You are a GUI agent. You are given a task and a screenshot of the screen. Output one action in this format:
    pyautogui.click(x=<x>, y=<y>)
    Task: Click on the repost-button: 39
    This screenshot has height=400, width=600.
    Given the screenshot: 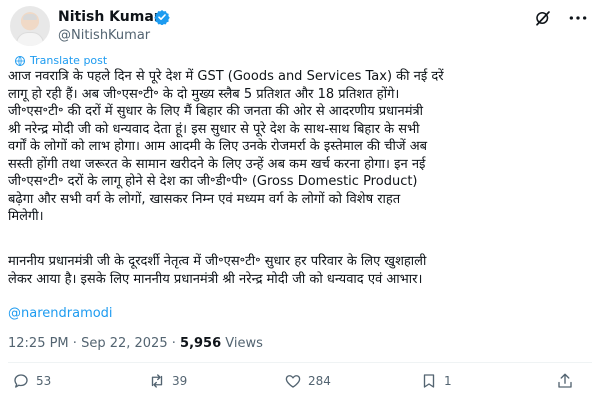 What is the action you would take?
    pyautogui.click(x=167, y=381)
    